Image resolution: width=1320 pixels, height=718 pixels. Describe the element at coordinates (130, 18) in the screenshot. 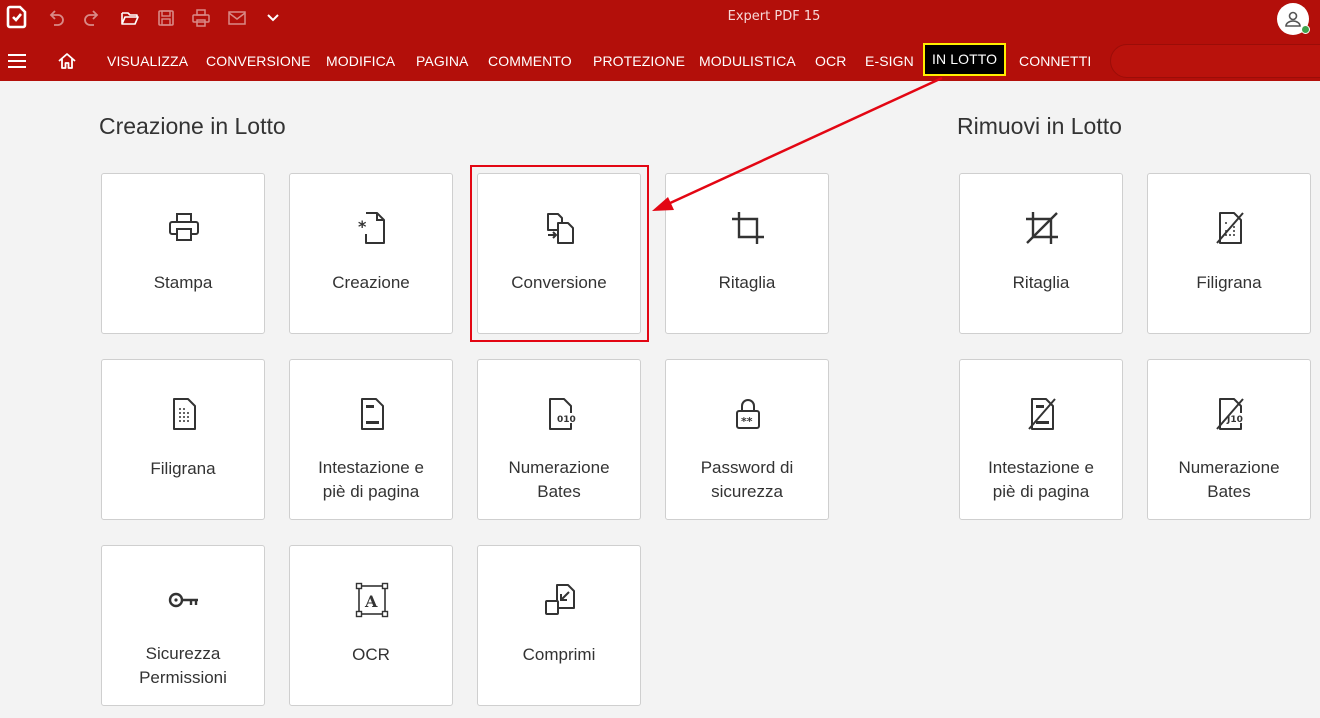

I see `open-folder-icon` at that location.